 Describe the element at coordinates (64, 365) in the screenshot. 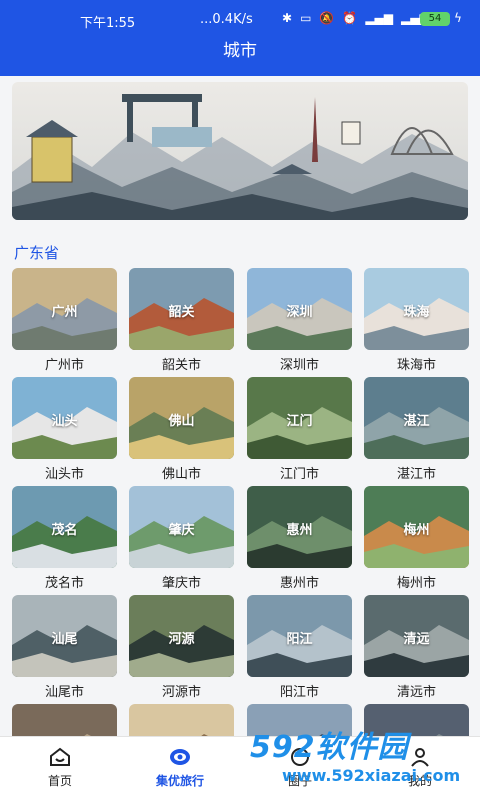

I see `city-name: 广州市` at that location.